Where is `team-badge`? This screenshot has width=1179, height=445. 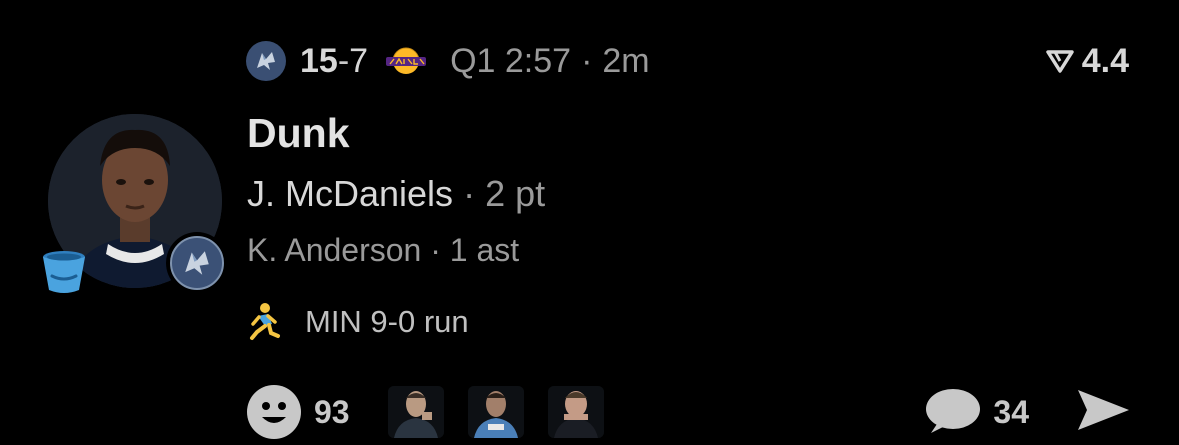
team-badge is located at coordinates (197, 263).